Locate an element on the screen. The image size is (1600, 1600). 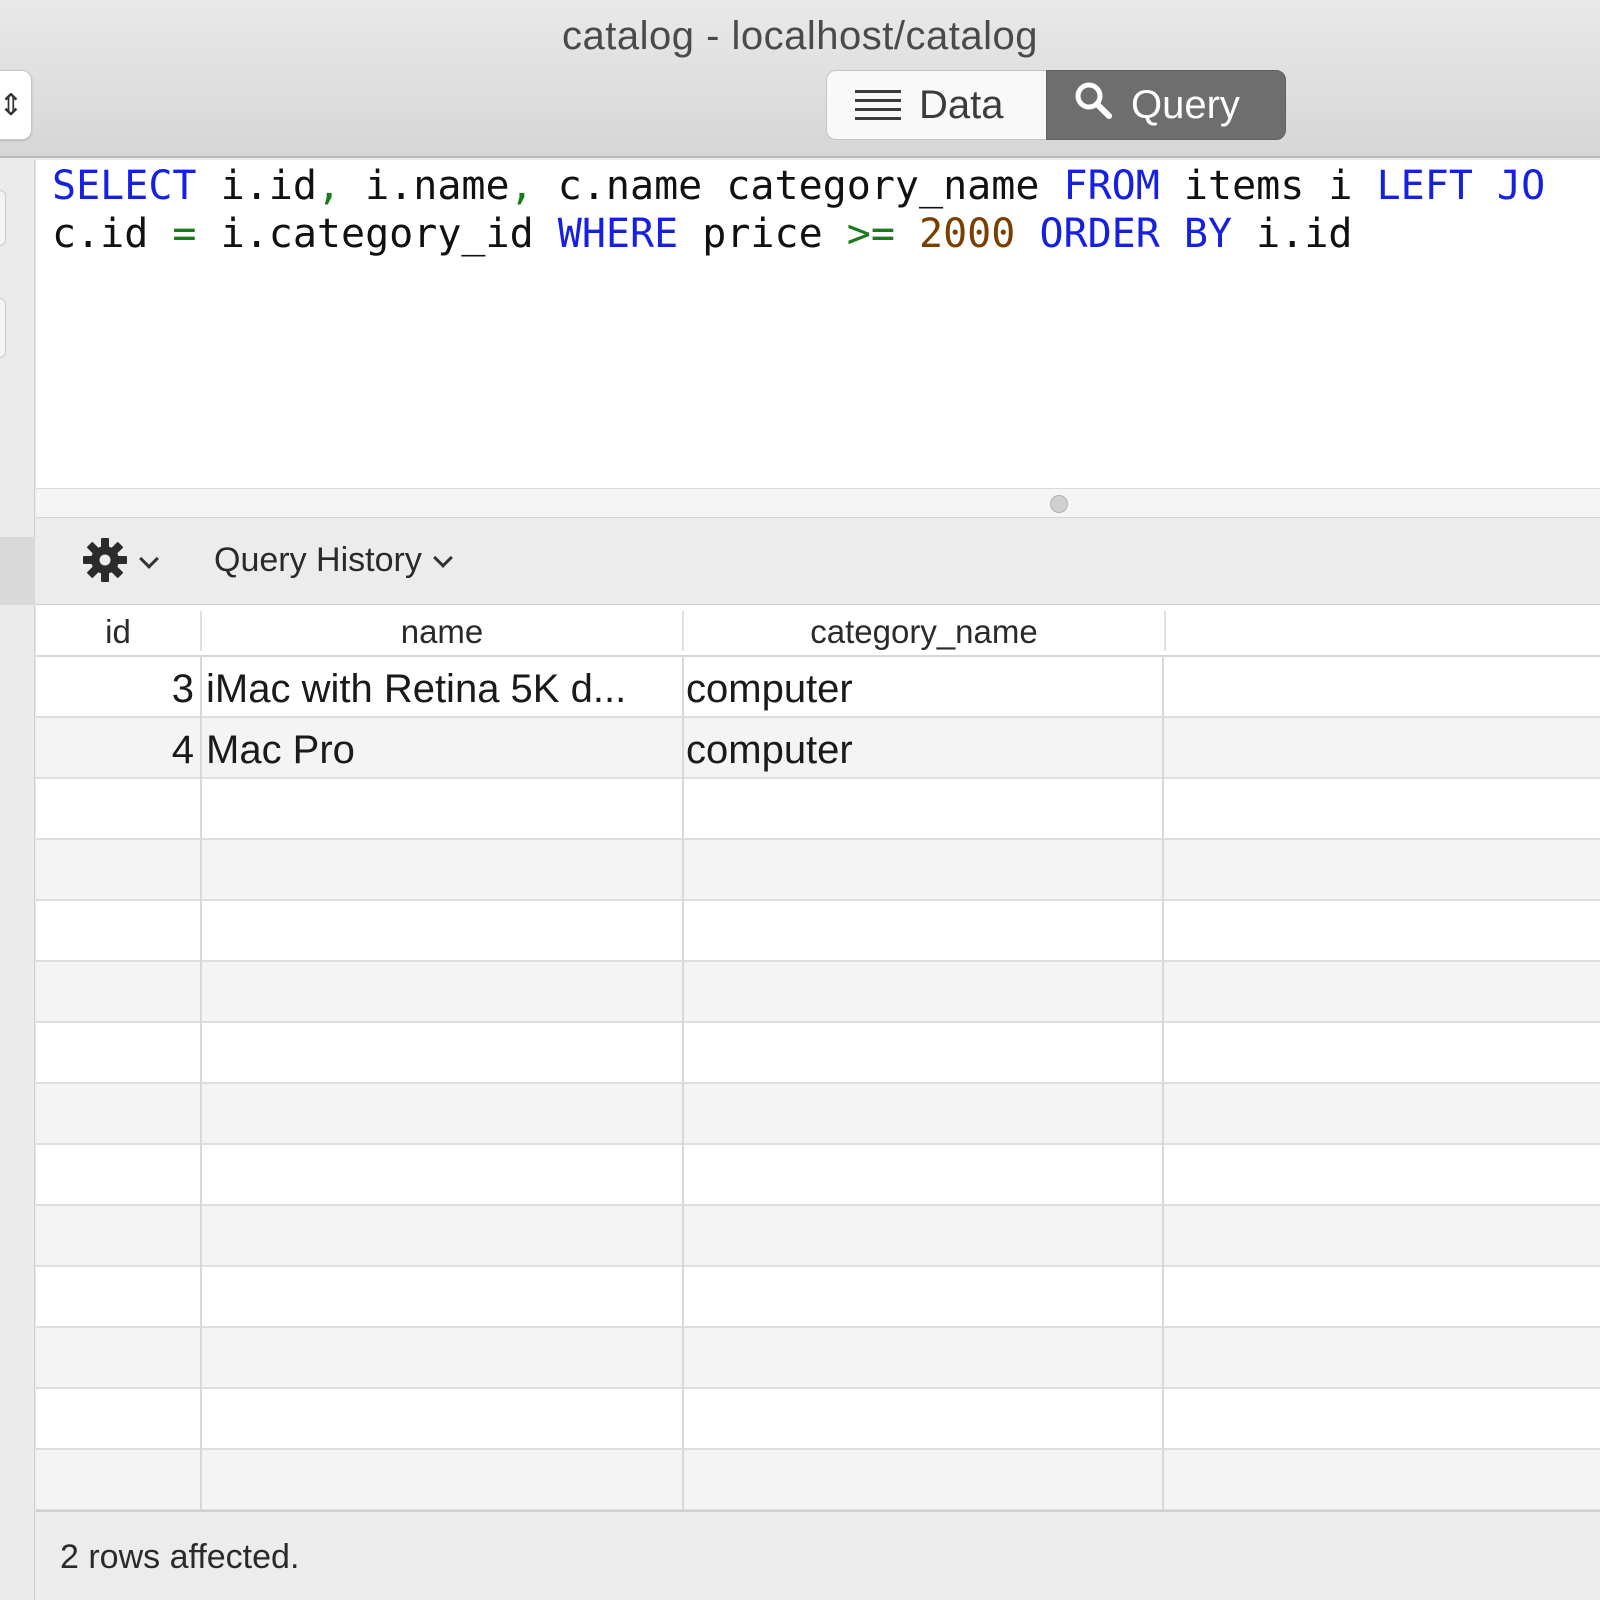
sql-token: SELECT is located at coordinates (124, 186).